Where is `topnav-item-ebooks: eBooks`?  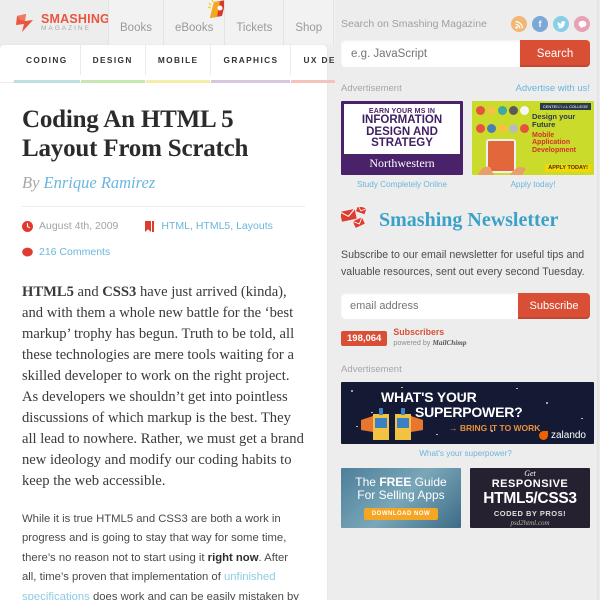 topnav-item-ebooks: eBooks is located at coordinates (194, 22).